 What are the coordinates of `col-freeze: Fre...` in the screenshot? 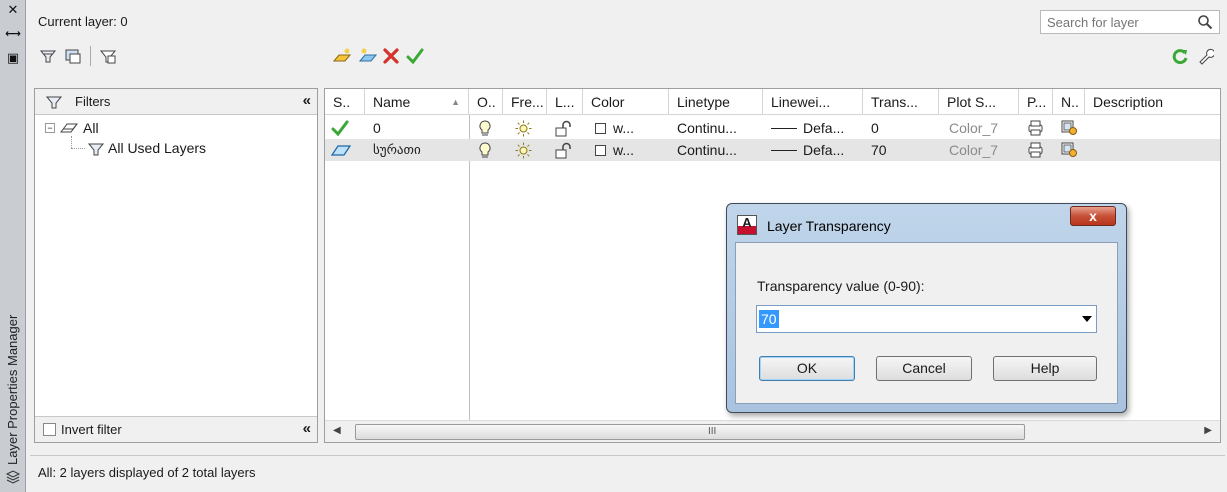 It's located at (525, 102).